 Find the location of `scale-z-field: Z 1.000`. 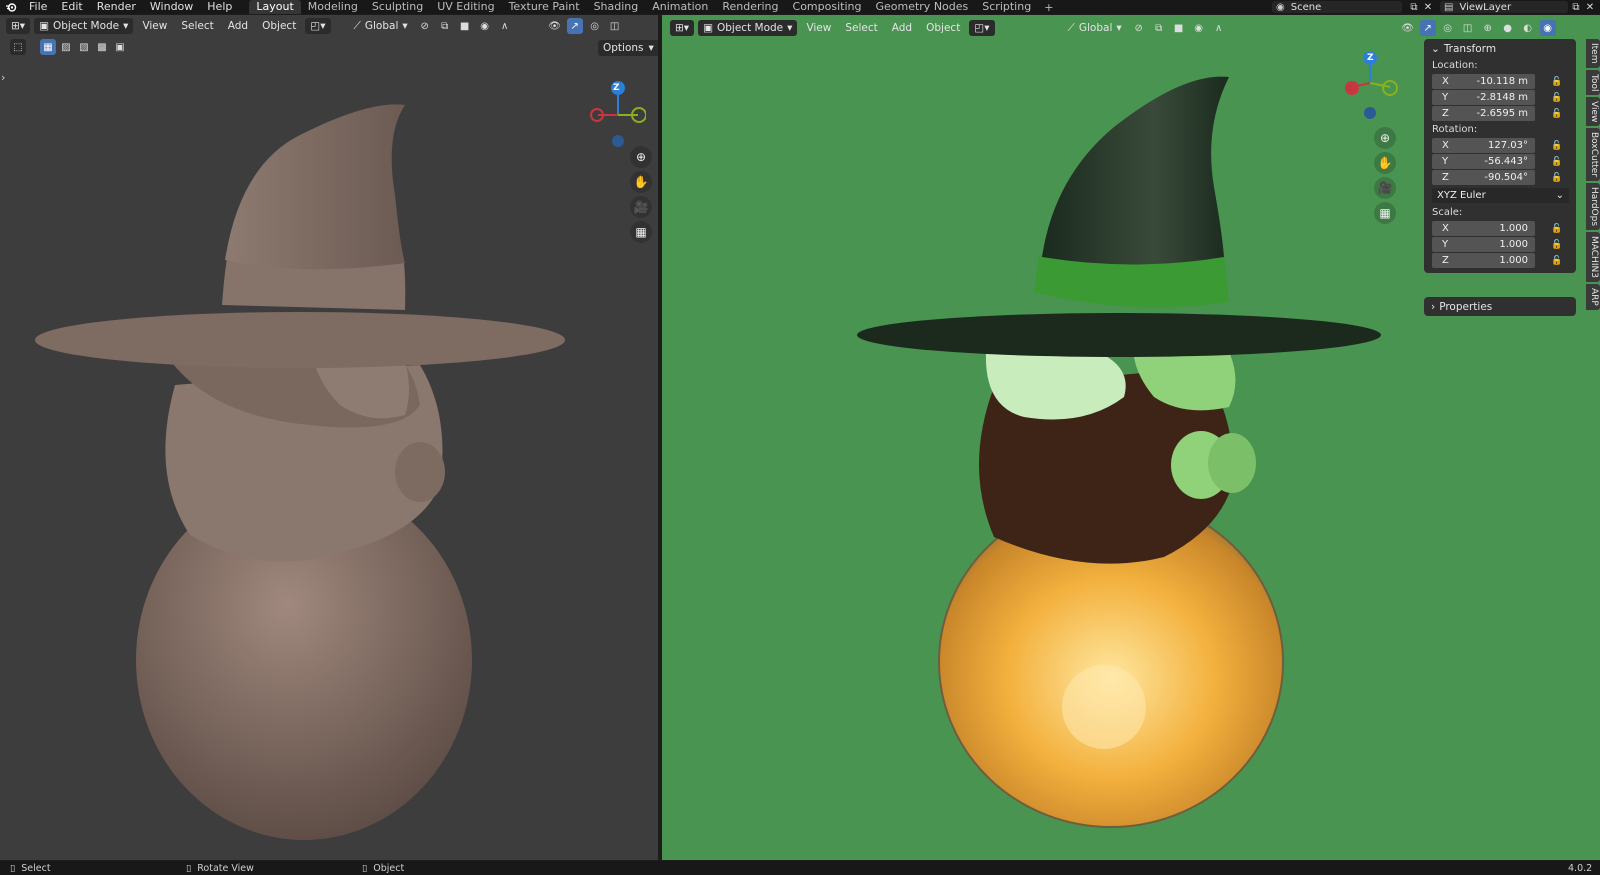

scale-z-field: Z 1.000 is located at coordinates (1483, 260).